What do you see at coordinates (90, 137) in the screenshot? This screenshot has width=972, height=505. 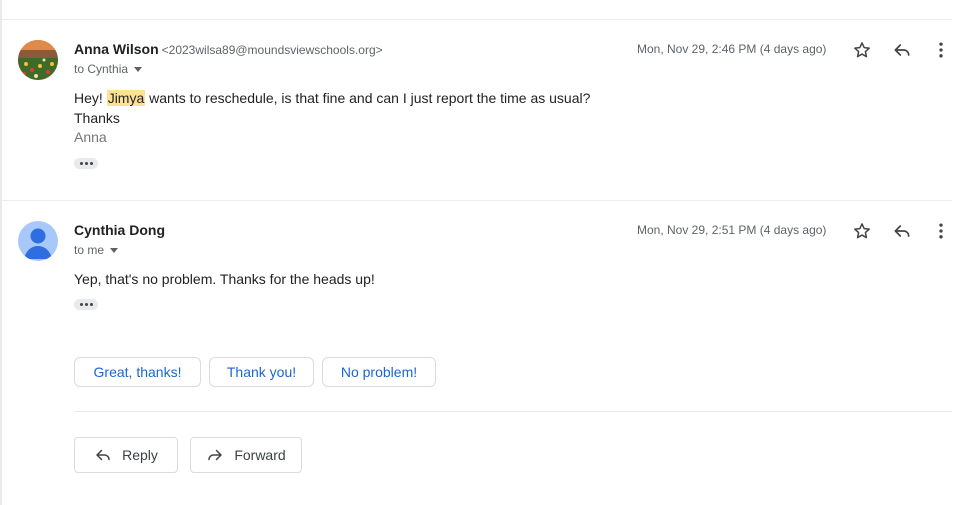 I see `signature: Anna` at bounding box center [90, 137].